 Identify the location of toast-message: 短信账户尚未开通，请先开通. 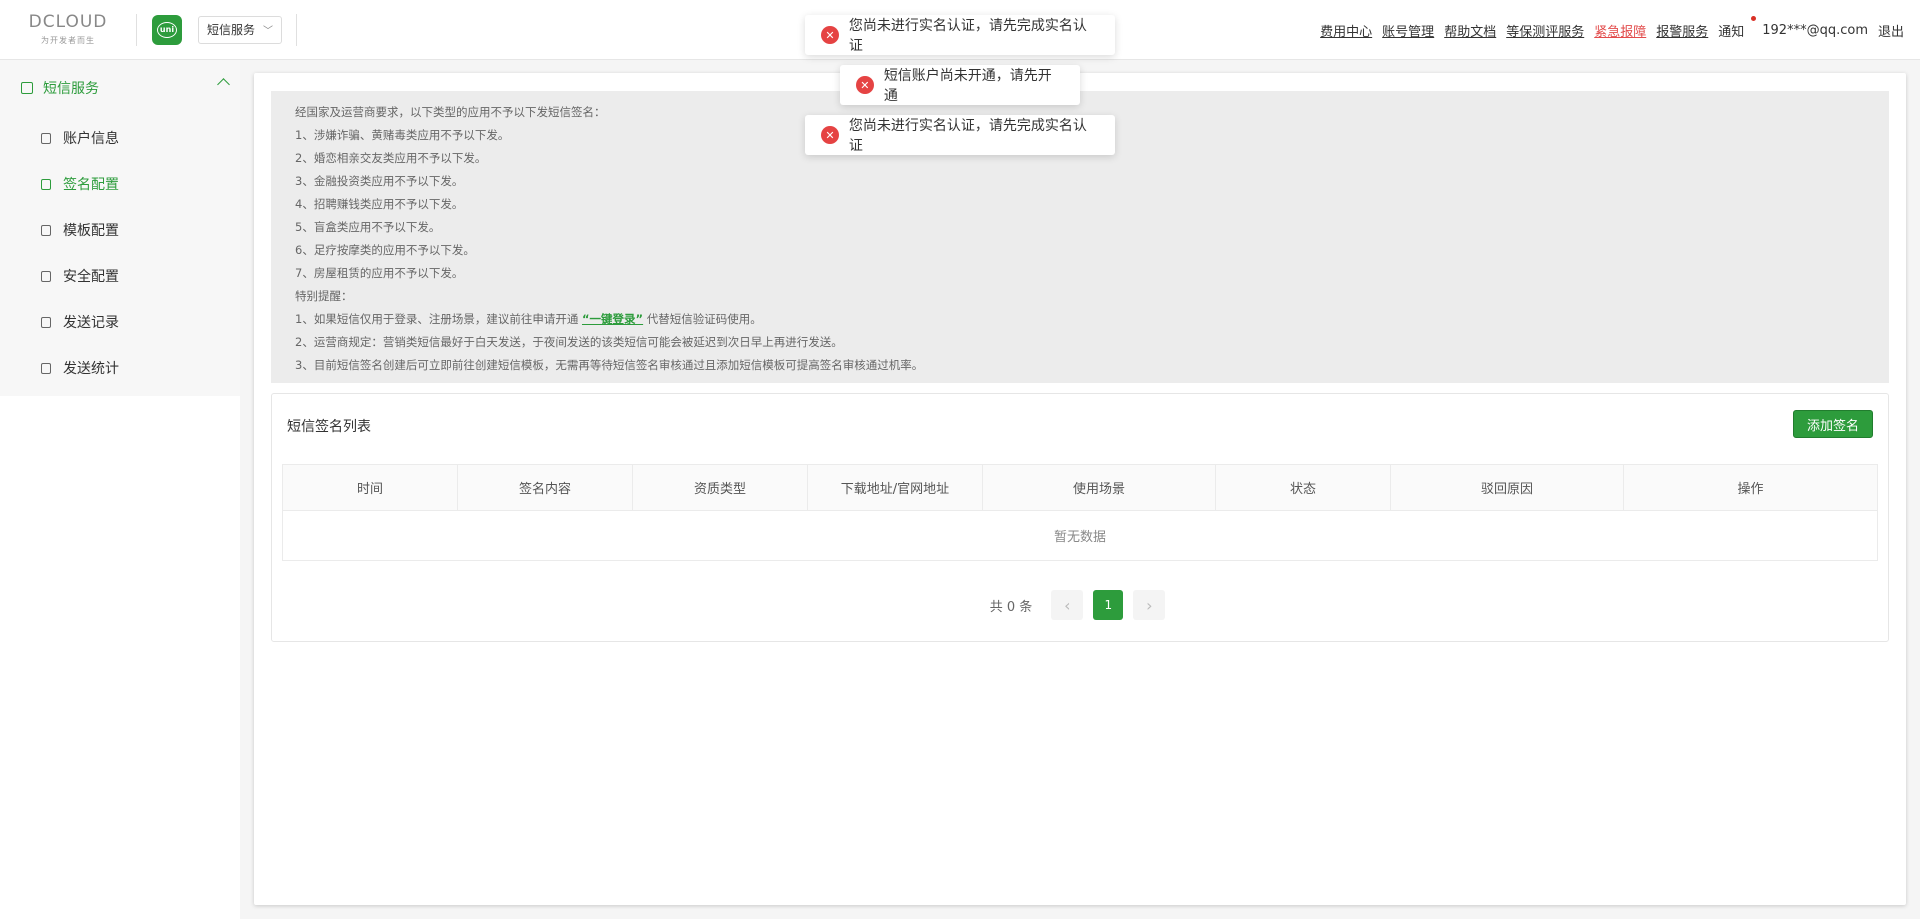
(967, 86).